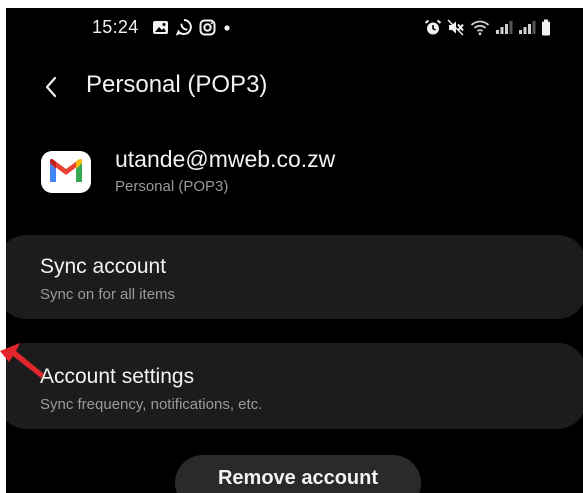 The height and width of the screenshot is (493, 583). Describe the element at coordinates (225, 159) in the screenshot. I see `account-email: utande@mweb.co.zw` at that location.